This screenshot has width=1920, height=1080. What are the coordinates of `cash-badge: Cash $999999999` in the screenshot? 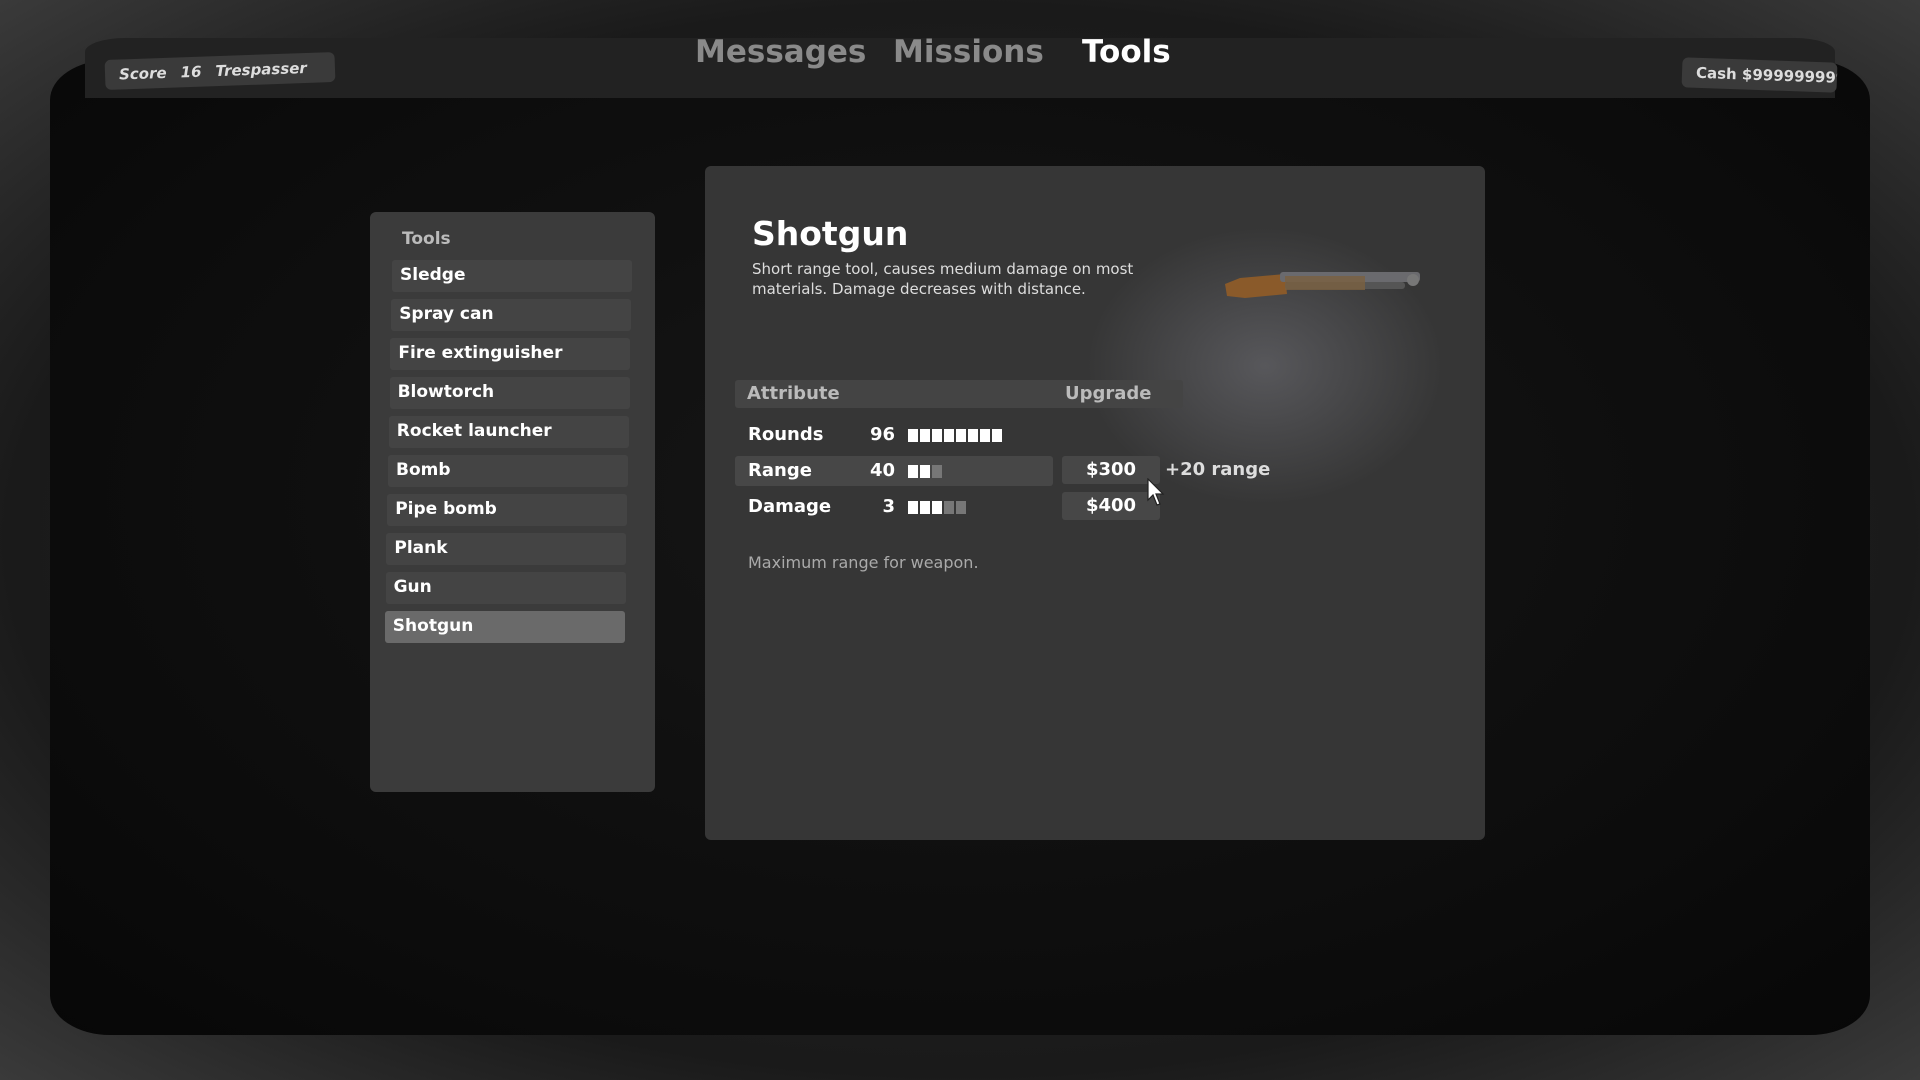 It's located at (1759, 75).